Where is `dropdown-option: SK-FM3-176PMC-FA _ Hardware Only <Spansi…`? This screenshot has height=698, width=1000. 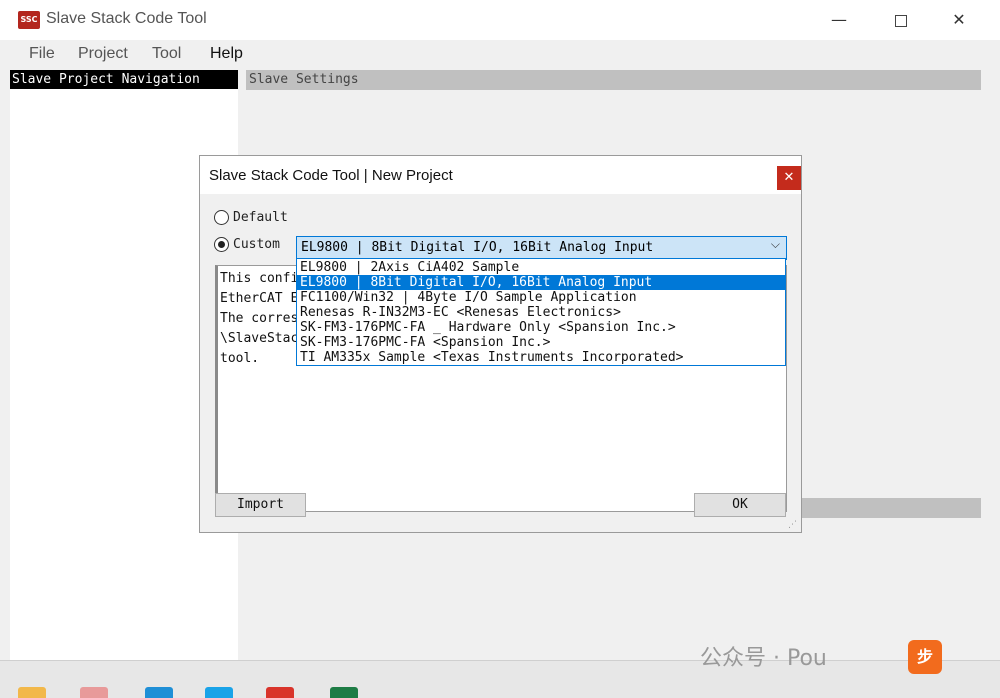 dropdown-option: SK-FM3-176PMC-FA _ Hardware Only <Spansi… is located at coordinates (541, 327).